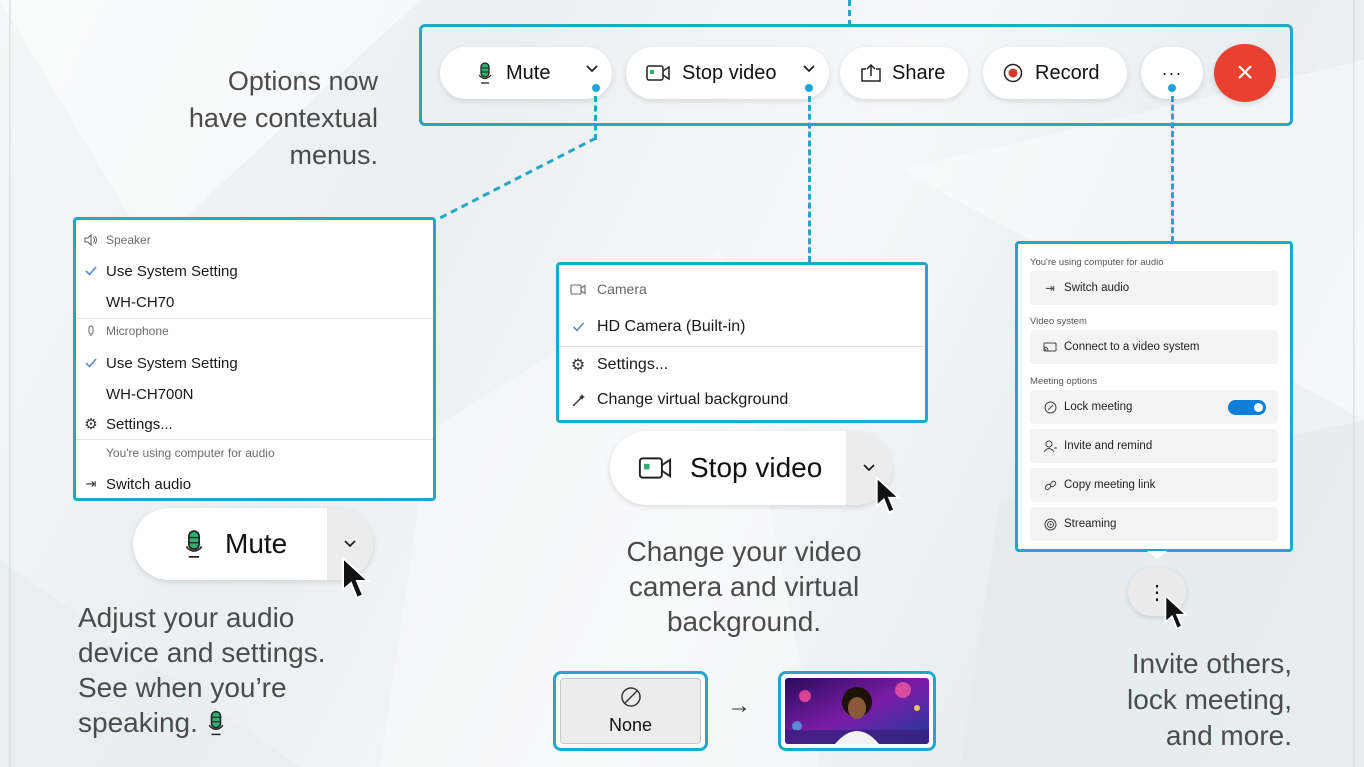 This screenshot has width=1364, height=767. Describe the element at coordinates (254, 394) in the screenshot. I see `menu-item-mic-device: WH-CH700N` at that location.